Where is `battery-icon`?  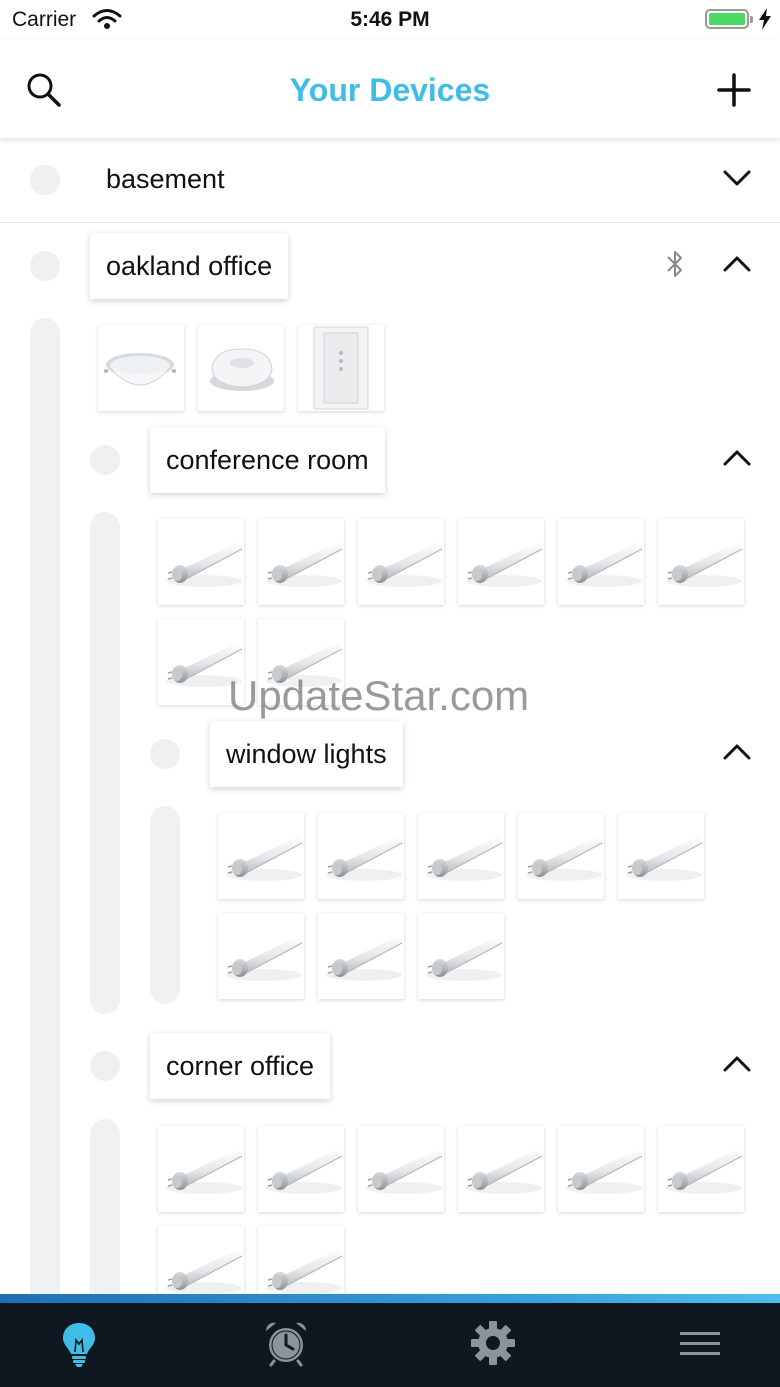
battery-icon is located at coordinates (729, 19).